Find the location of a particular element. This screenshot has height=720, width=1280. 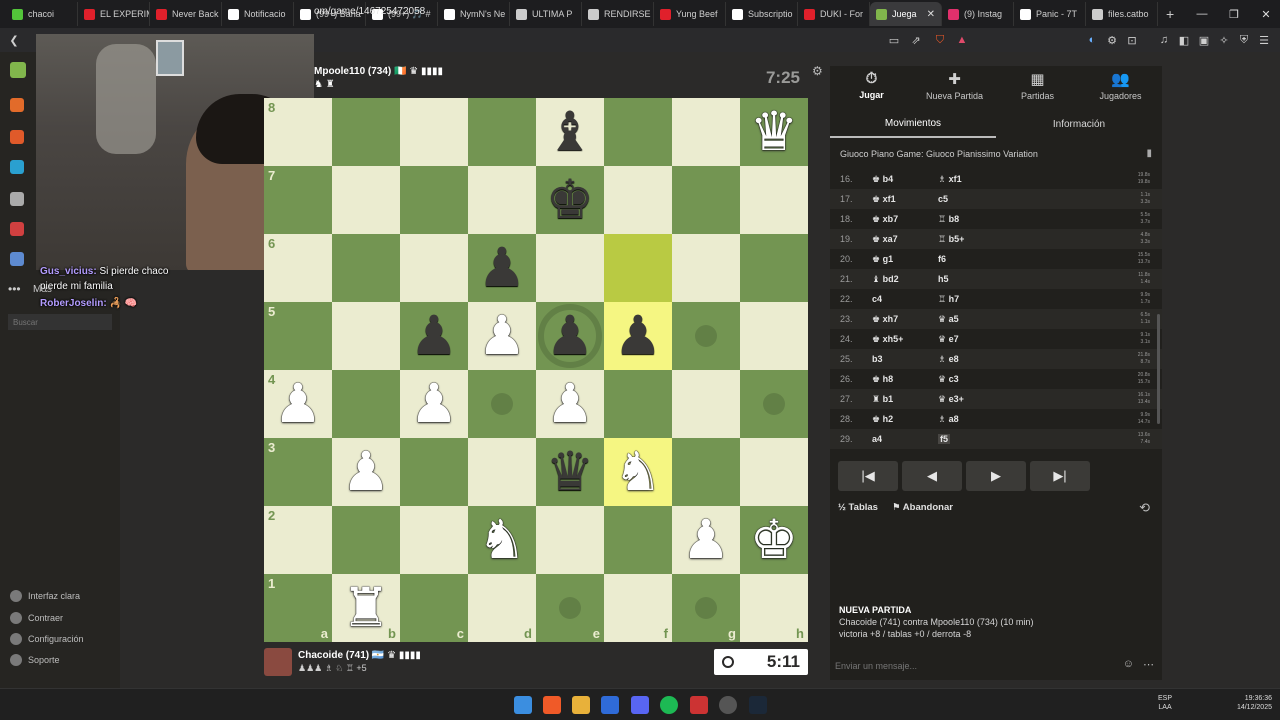

black-move: ♛ e7 is located at coordinates (948, 339).